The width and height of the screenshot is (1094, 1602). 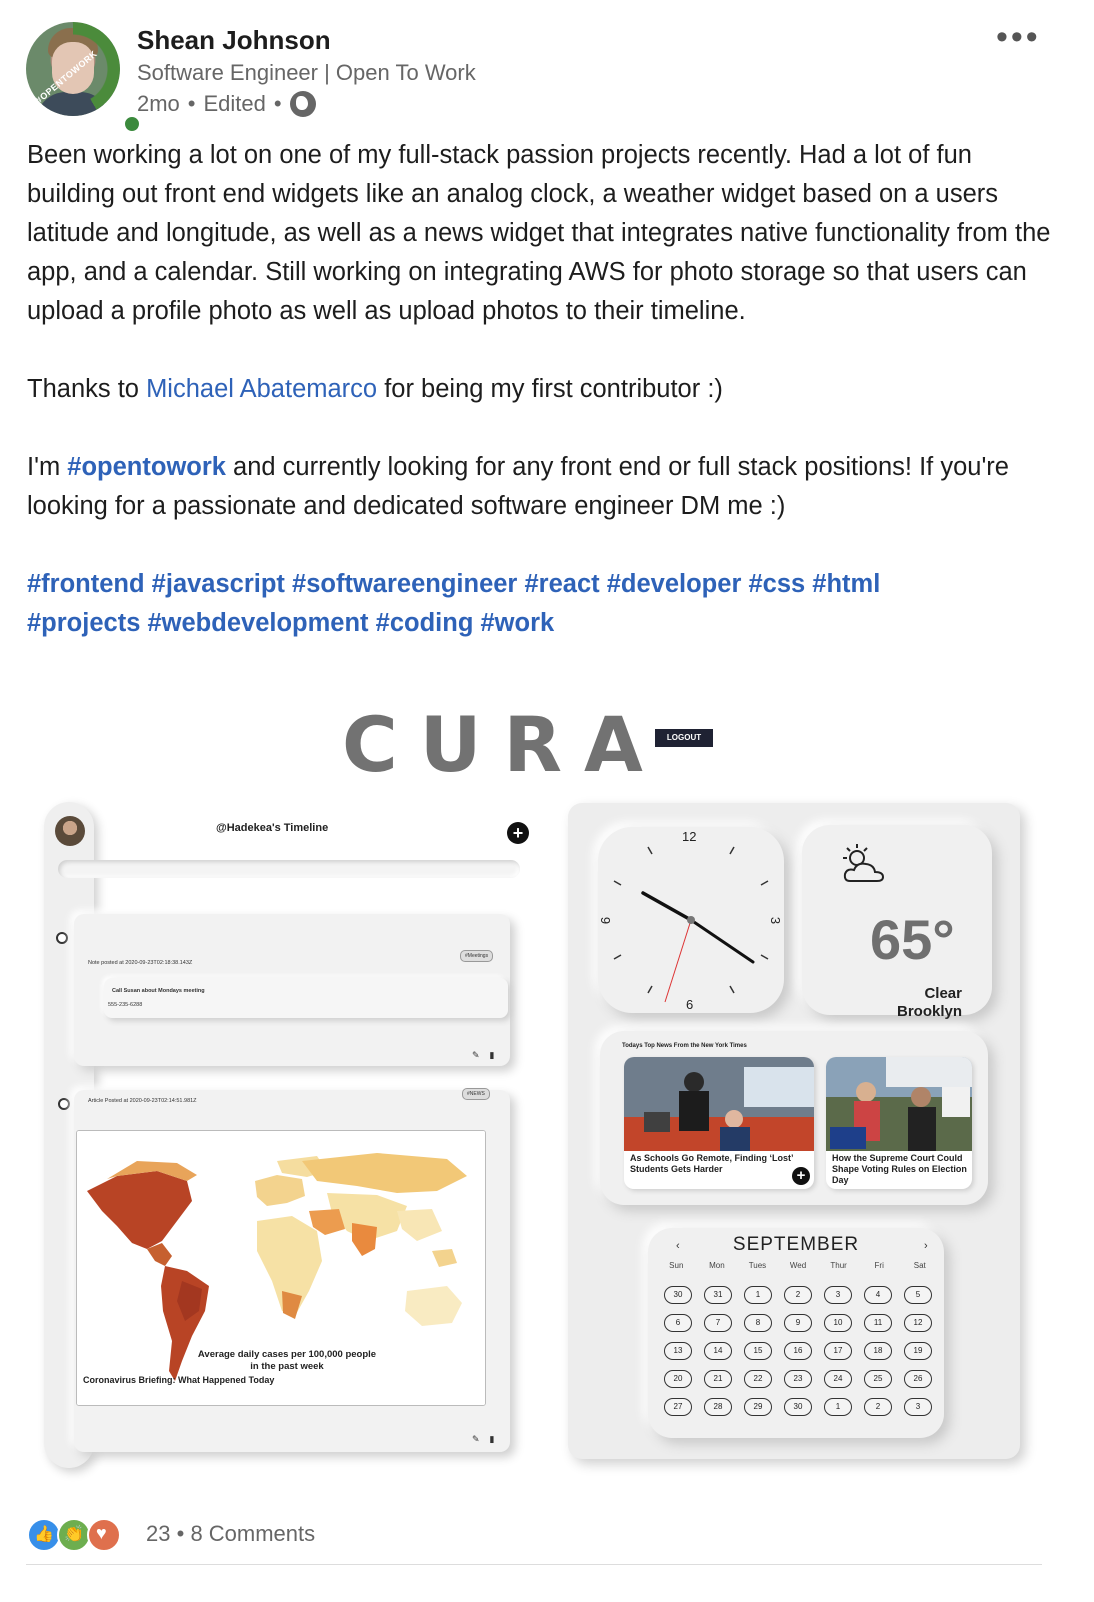 I want to click on calendar-day: 10, so click(x=838, y=1323).